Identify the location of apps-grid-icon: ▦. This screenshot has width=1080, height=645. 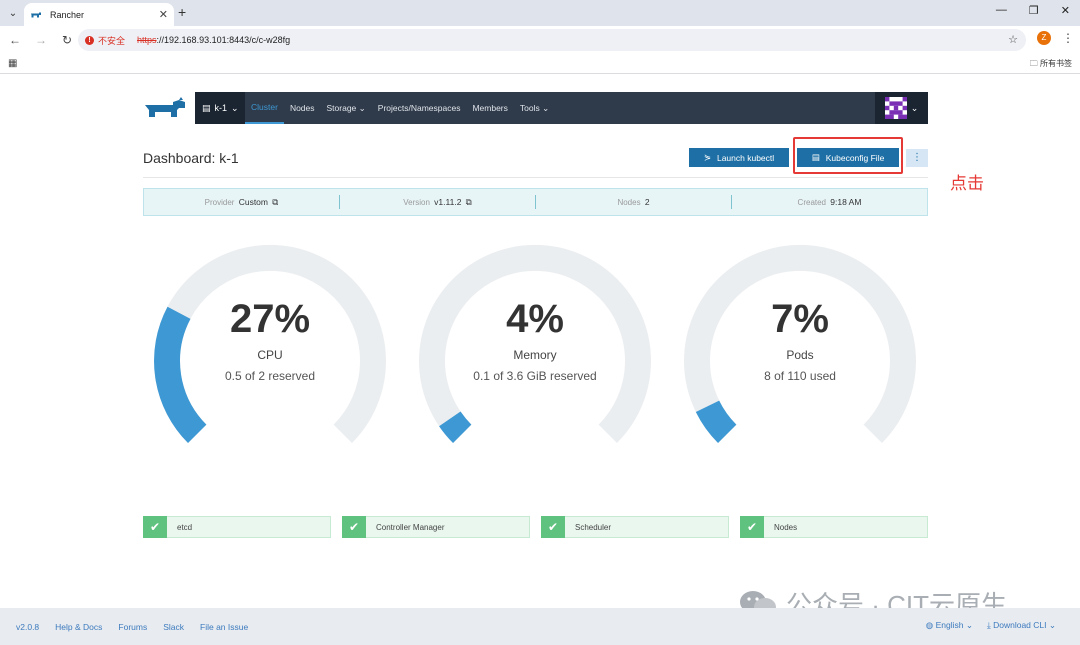
(12, 63).